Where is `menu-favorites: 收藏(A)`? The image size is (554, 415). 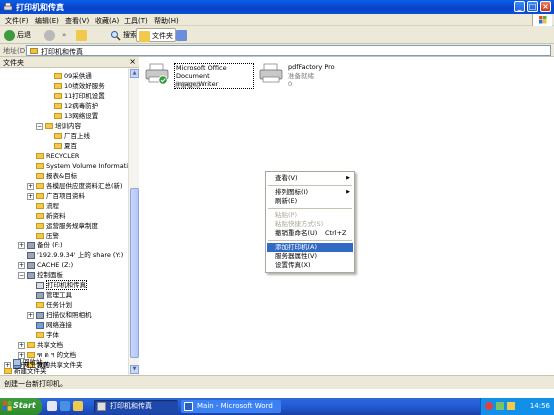
menu-favorites: 收藏(A) is located at coordinates (107, 21).